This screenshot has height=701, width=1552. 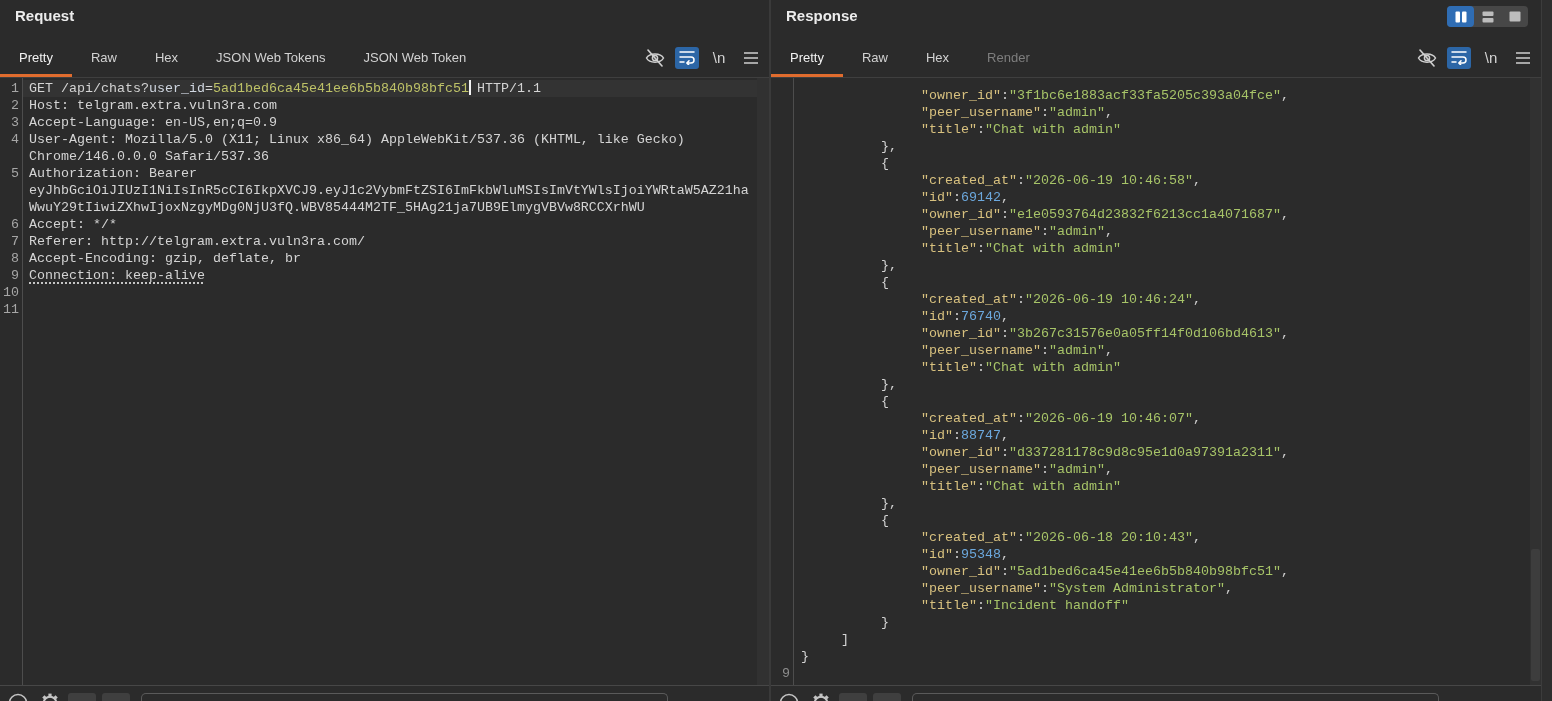 I want to click on line-number: 11, so click(x=11, y=309).